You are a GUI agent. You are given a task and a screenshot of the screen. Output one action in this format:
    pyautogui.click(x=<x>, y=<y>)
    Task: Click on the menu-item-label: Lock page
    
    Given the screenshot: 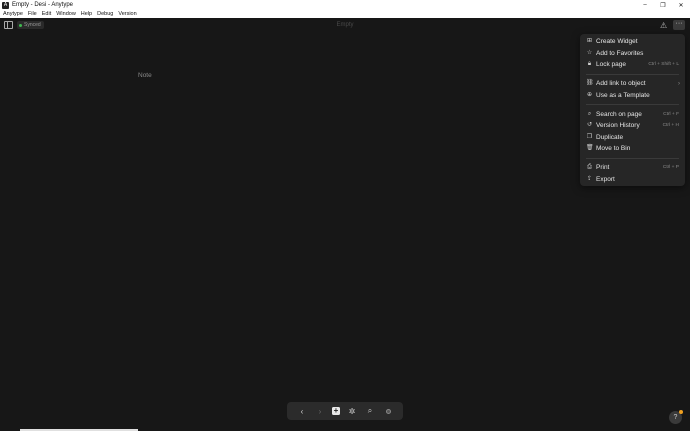 What is the action you would take?
    pyautogui.click(x=611, y=65)
    